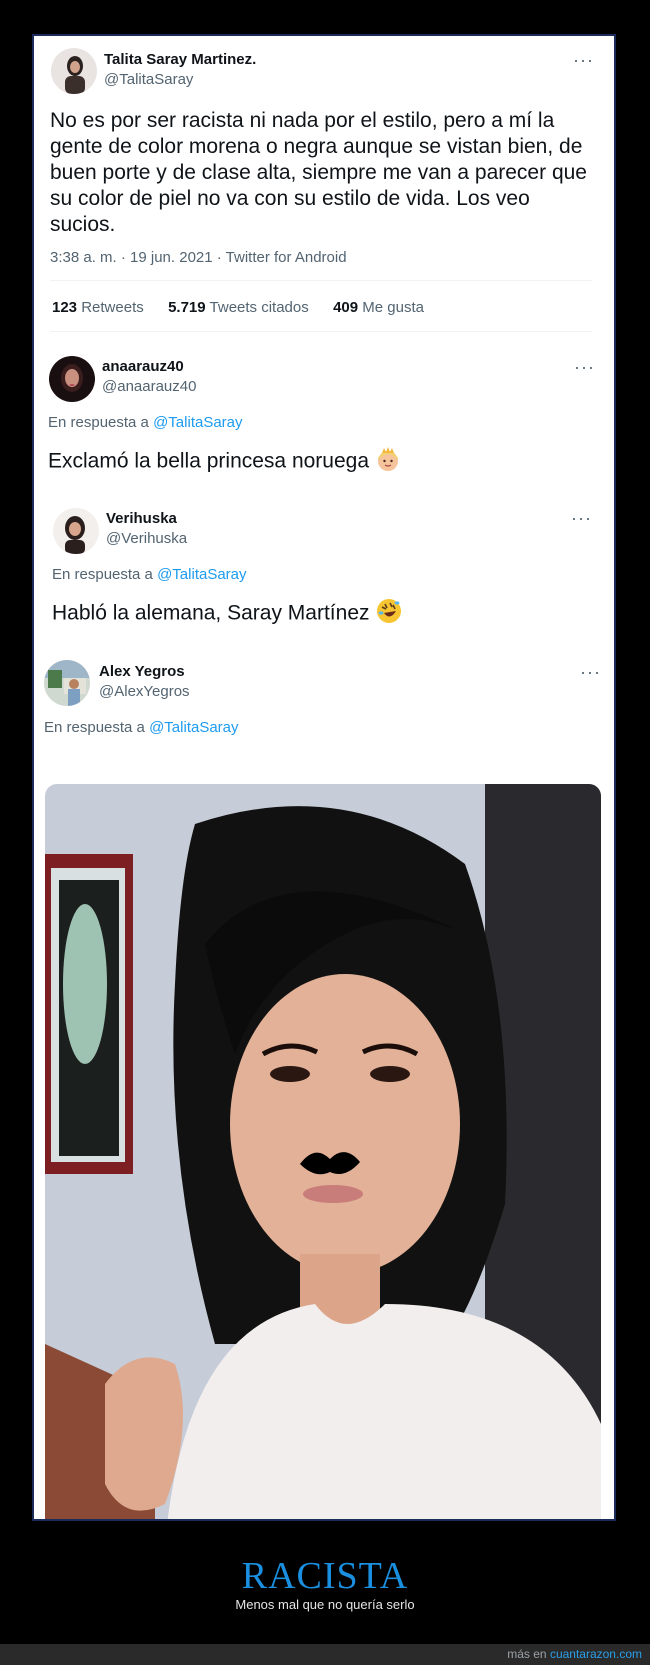 The width and height of the screenshot is (650, 1665). Describe the element at coordinates (98, 307) in the screenshot. I see `retweets-stat: 123 Retweets` at that location.